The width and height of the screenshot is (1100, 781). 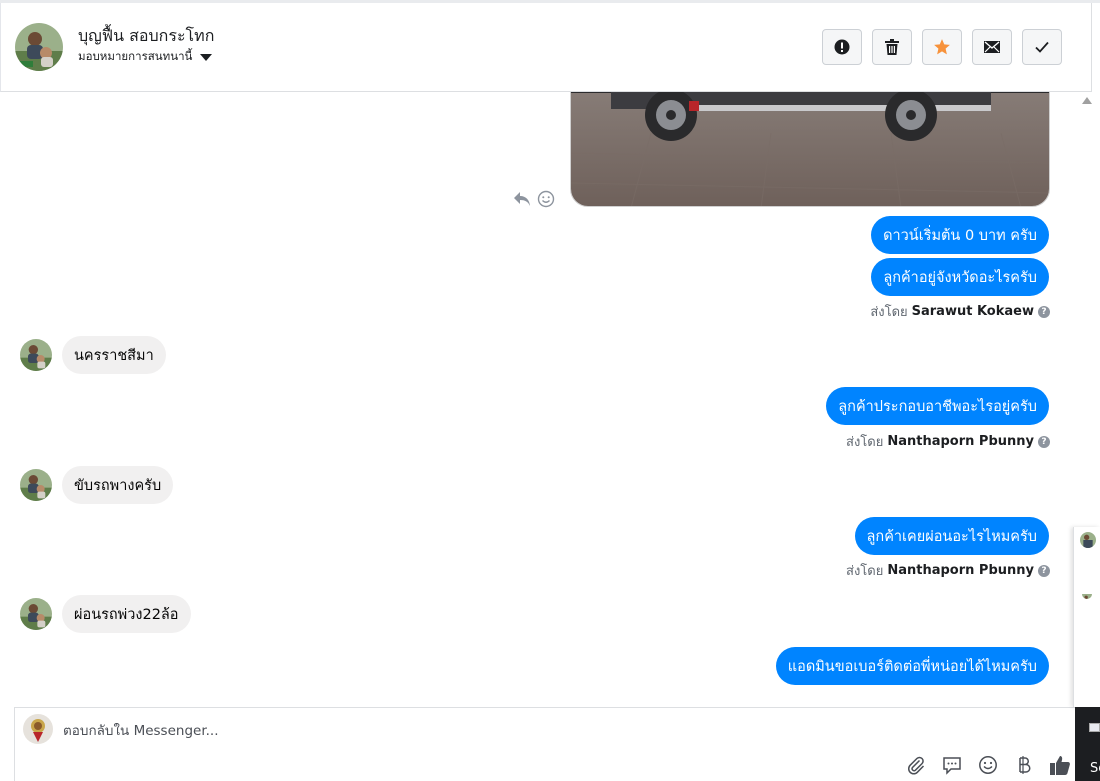 I want to click on spam-button, so click(x=842, y=47).